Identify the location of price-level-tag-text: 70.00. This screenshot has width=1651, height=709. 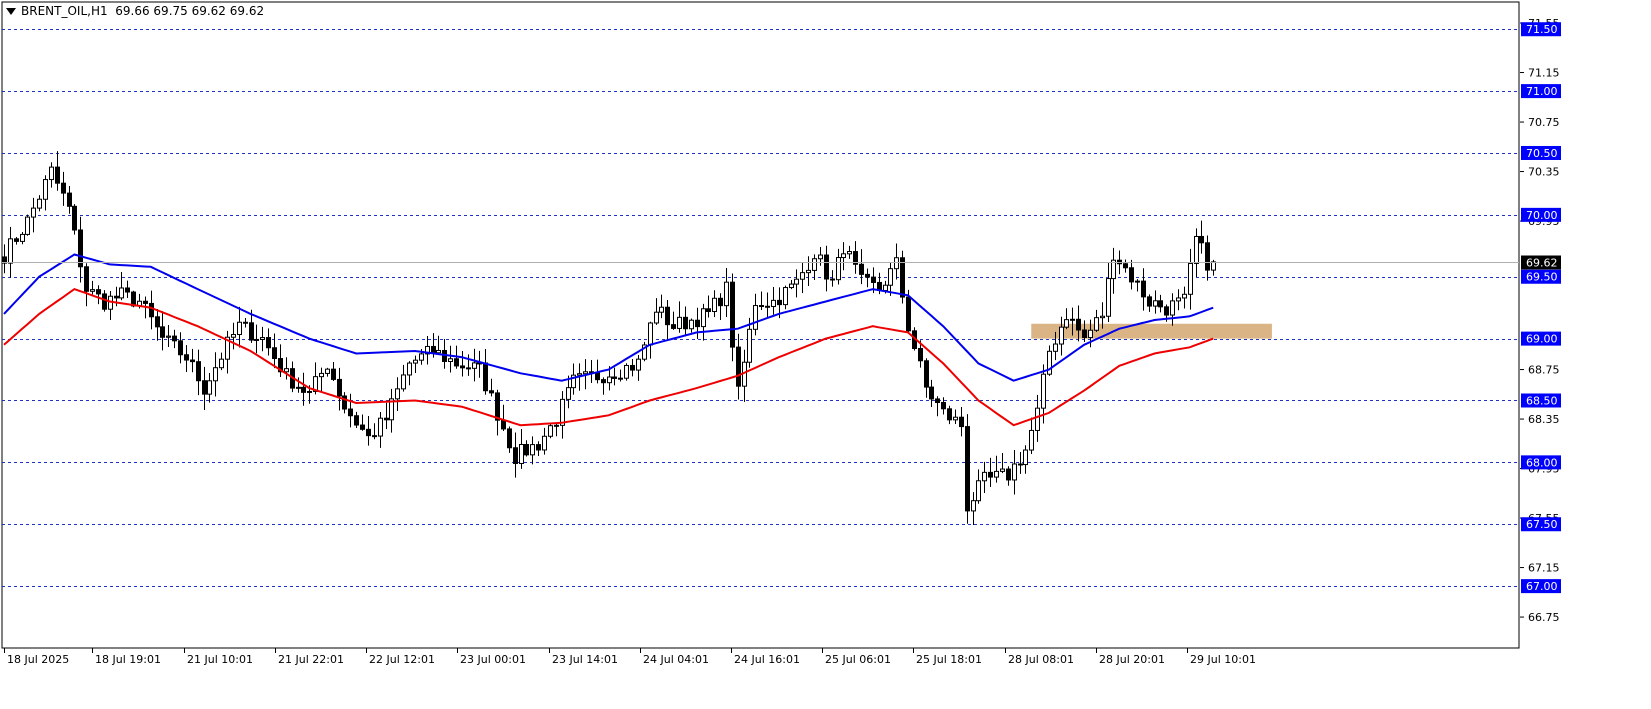
(1542, 215).